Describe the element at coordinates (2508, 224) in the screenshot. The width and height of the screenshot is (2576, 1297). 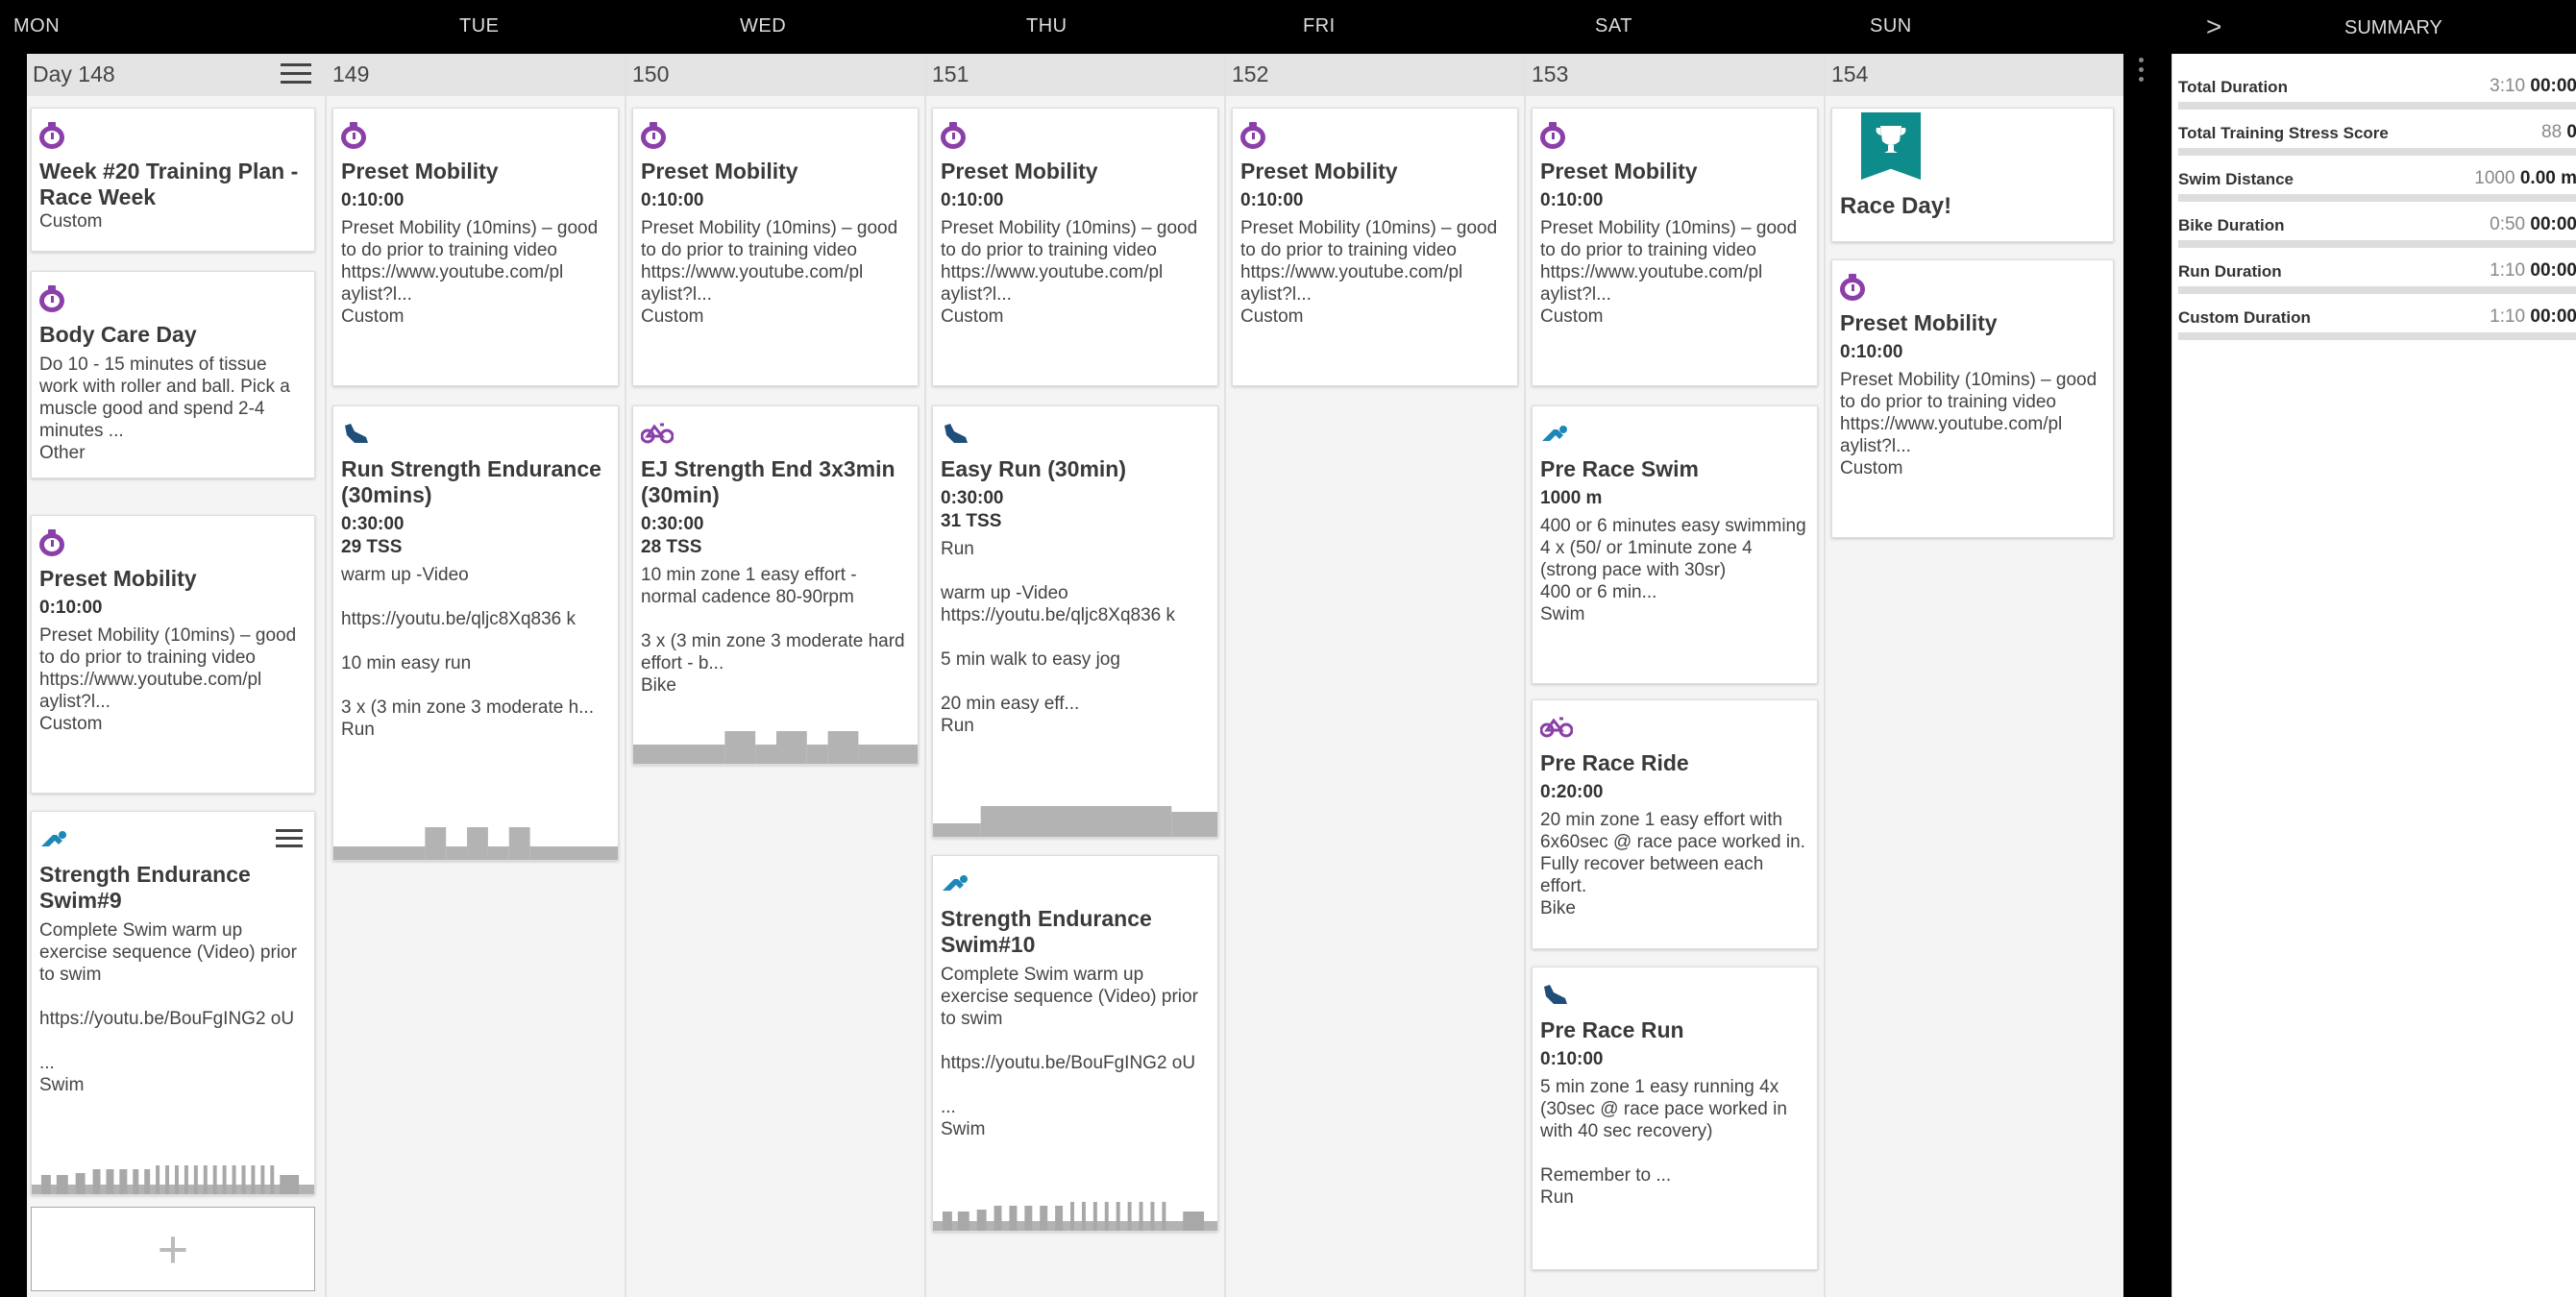
I see `summary-planned-value: 0:50` at that location.